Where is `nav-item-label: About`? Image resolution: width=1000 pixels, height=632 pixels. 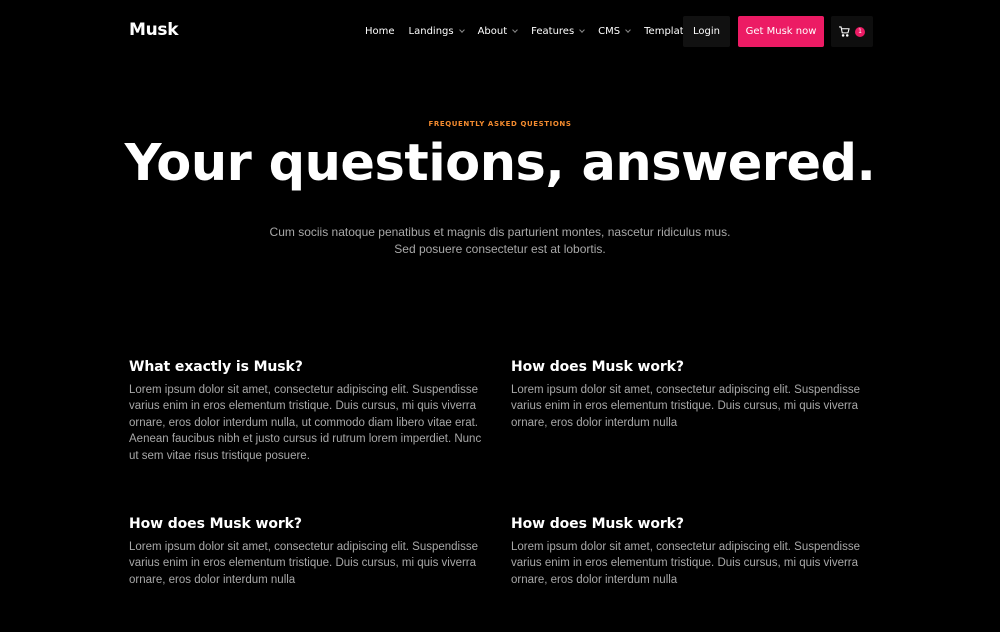 nav-item-label: About is located at coordinates (492, 31).